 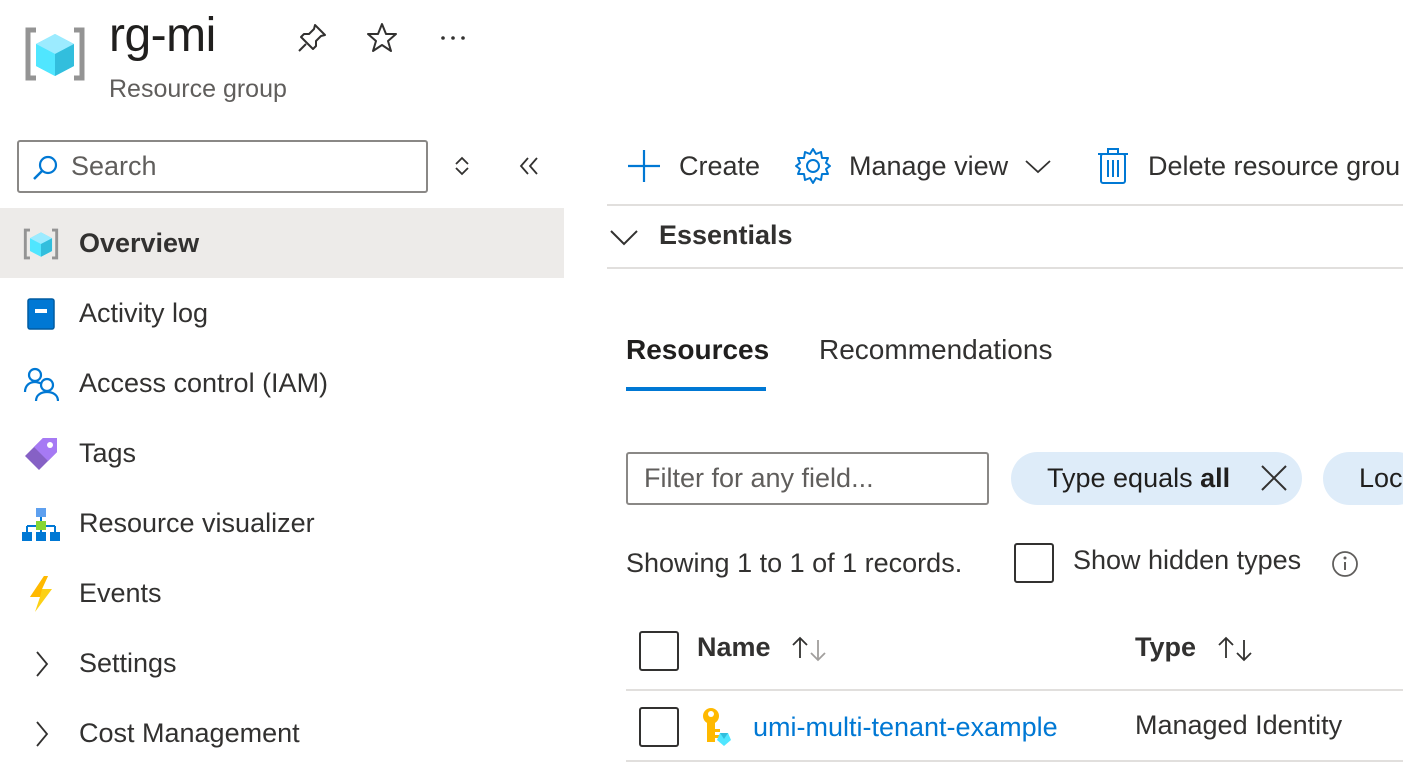 What do you see at coordinates (1381, 478) in the screenshot?
I see `location-filter-prefix: Loc` at bounding box center [1381, 478].